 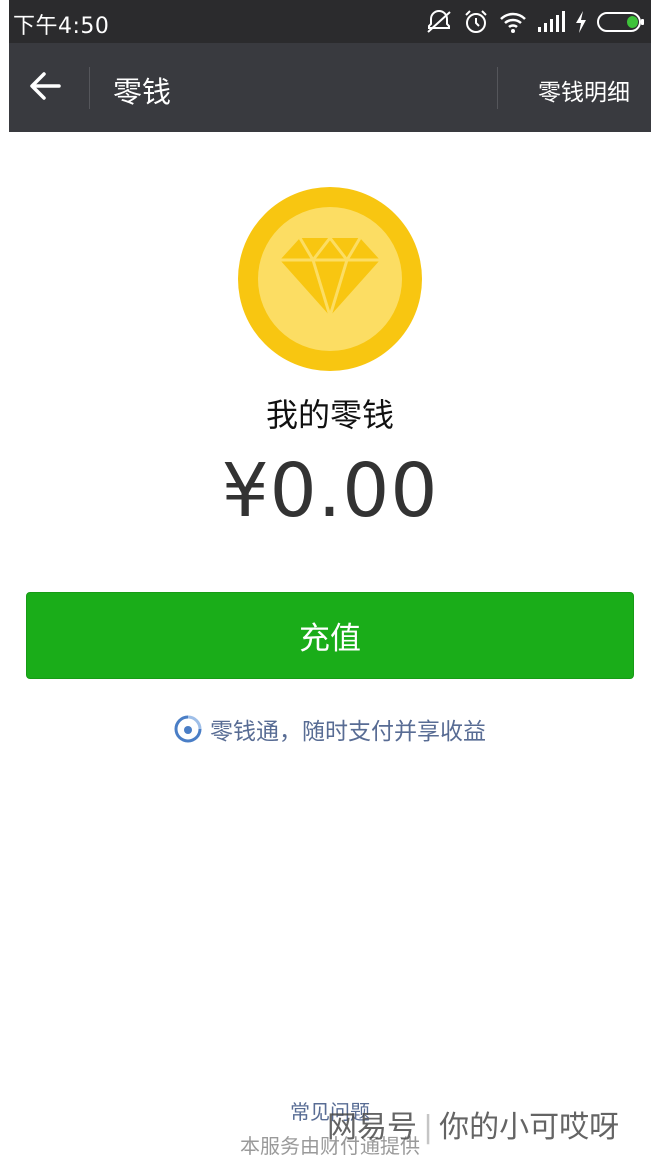 What do you see at coordinates (330, 279) in the screenshot?
I see `diamond-coin-icon` at bounding box center [330, 279].